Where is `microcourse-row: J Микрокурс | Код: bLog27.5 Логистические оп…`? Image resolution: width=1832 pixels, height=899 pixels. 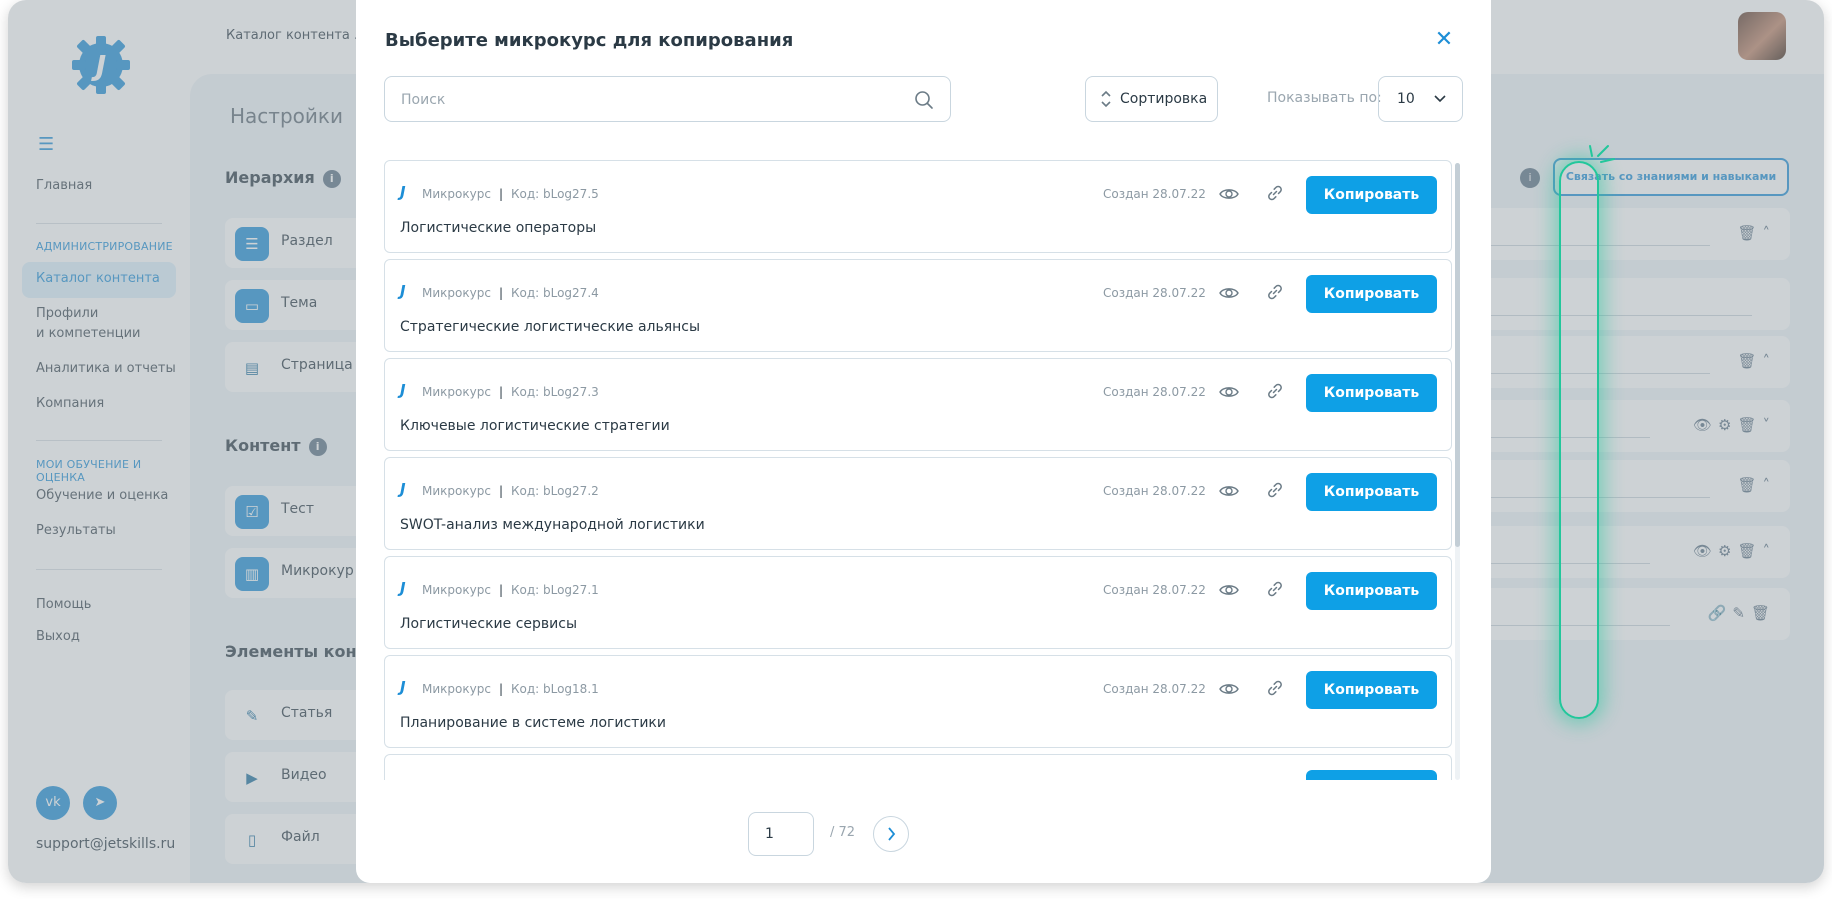 microcourse-row: J Микрокурс | Код: bLog27.5 Логистические оп… is located at coordinates (918, 206).